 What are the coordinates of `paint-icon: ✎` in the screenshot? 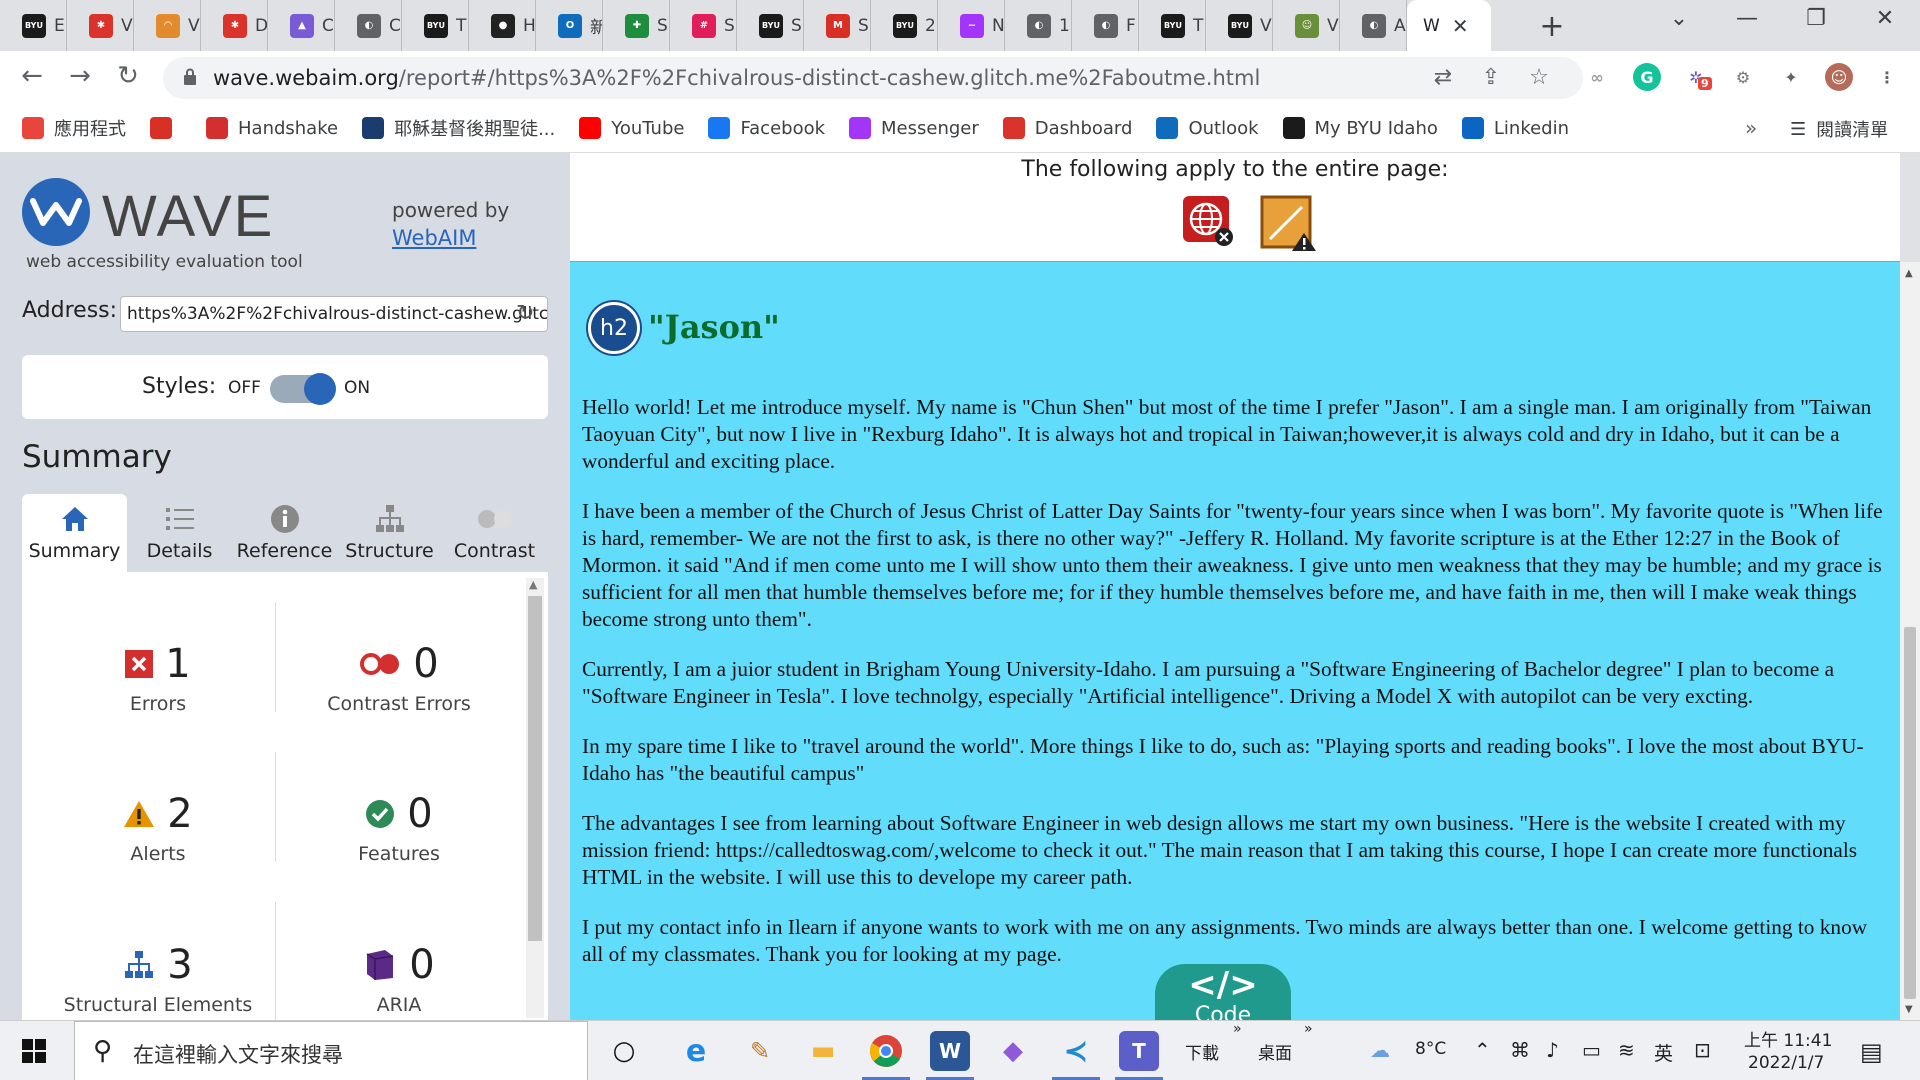 It's located at (760, 1051).